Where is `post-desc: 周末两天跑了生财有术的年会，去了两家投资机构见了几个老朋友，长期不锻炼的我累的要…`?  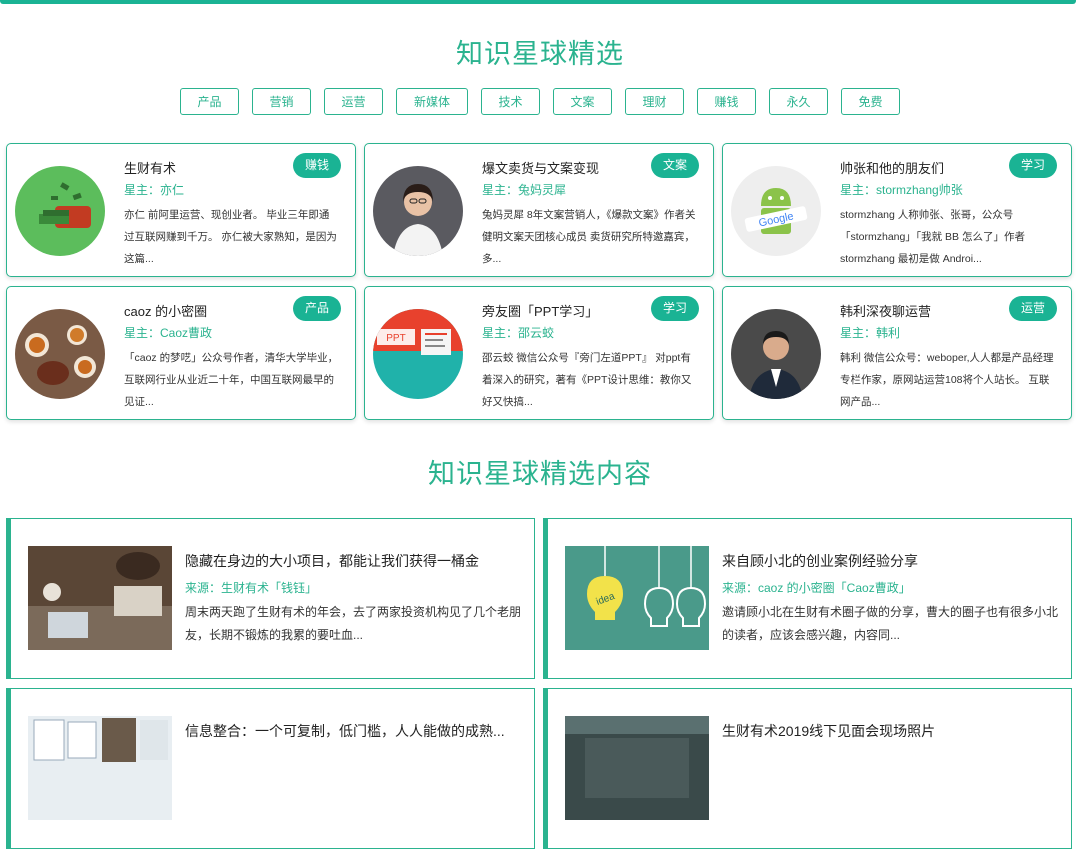
post-desc: 周末两天跑了生财有术的年会，去了两家投资机构见了几个老朋友，长期不锻炼的我累的要… is located at coordinates (353, 623).